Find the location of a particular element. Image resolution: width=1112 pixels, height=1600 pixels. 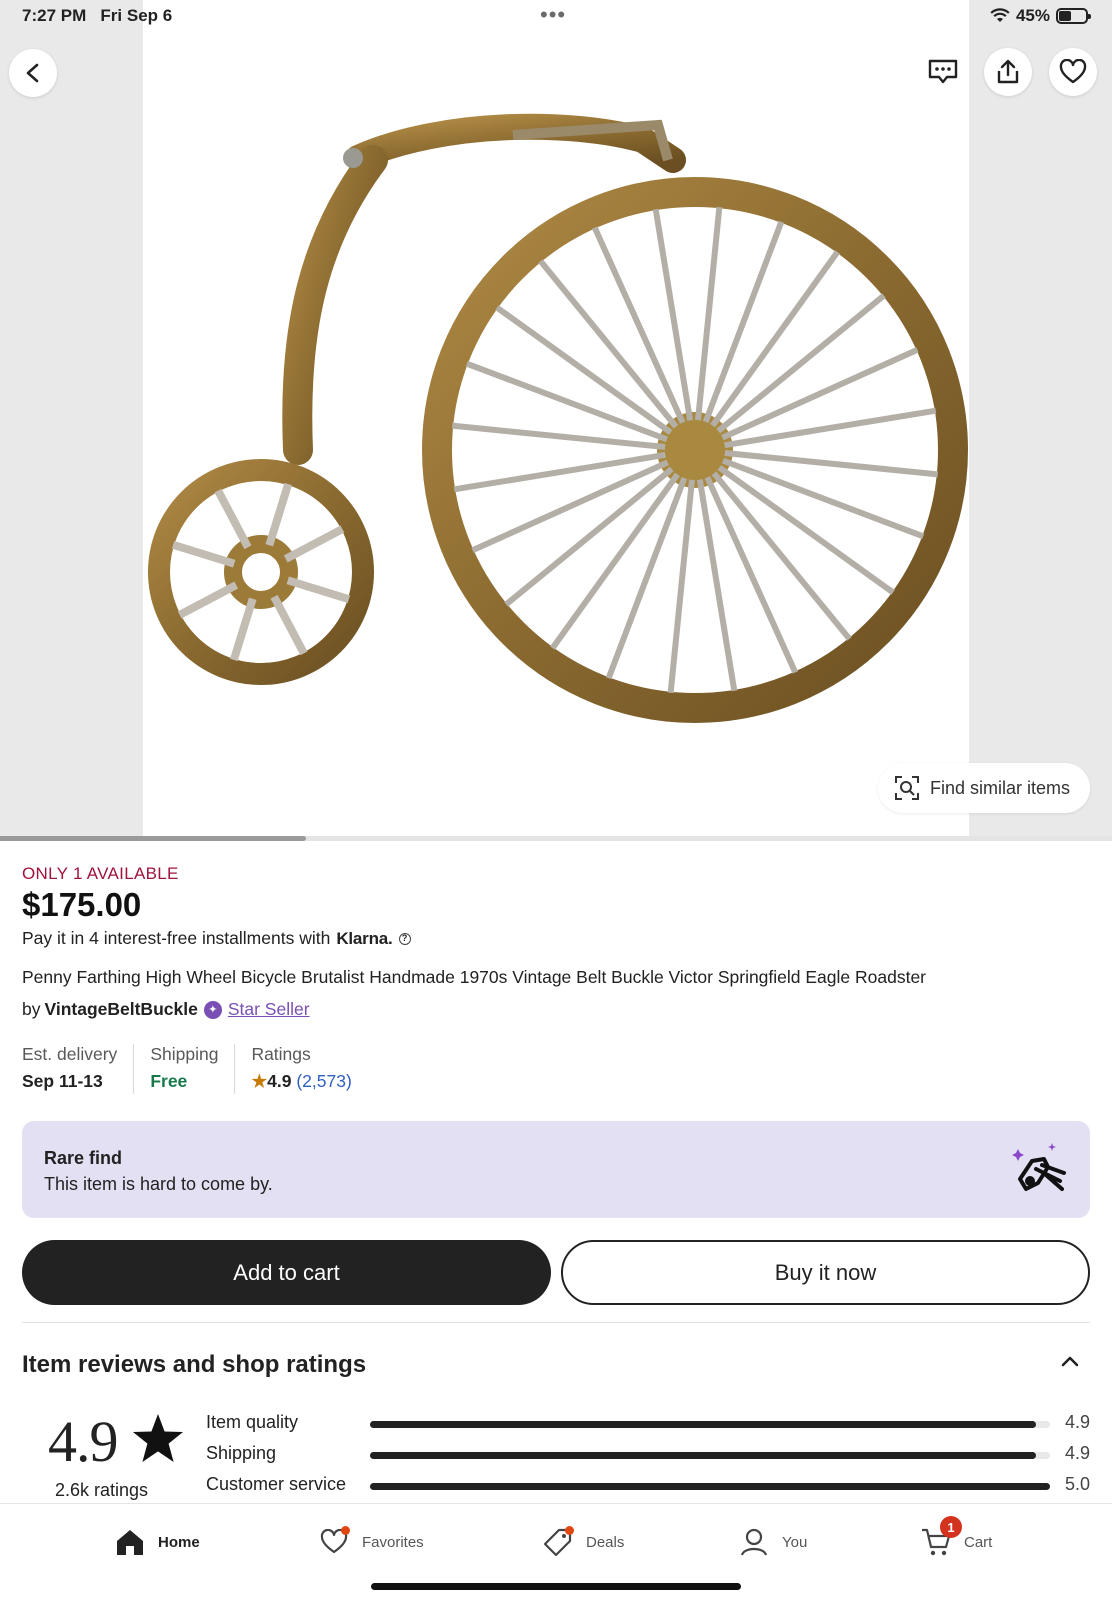

favorite-button is located at coordinates (1073, 72).